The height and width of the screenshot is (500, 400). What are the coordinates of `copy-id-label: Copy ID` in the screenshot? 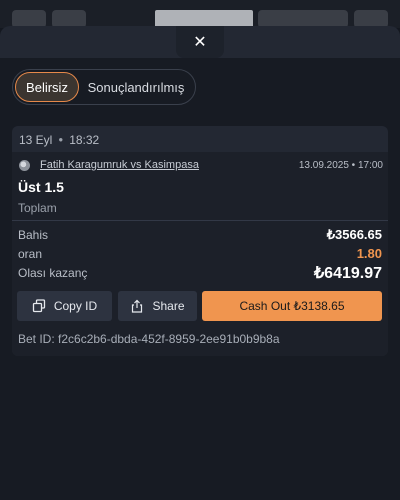 It's located at (75, 306).